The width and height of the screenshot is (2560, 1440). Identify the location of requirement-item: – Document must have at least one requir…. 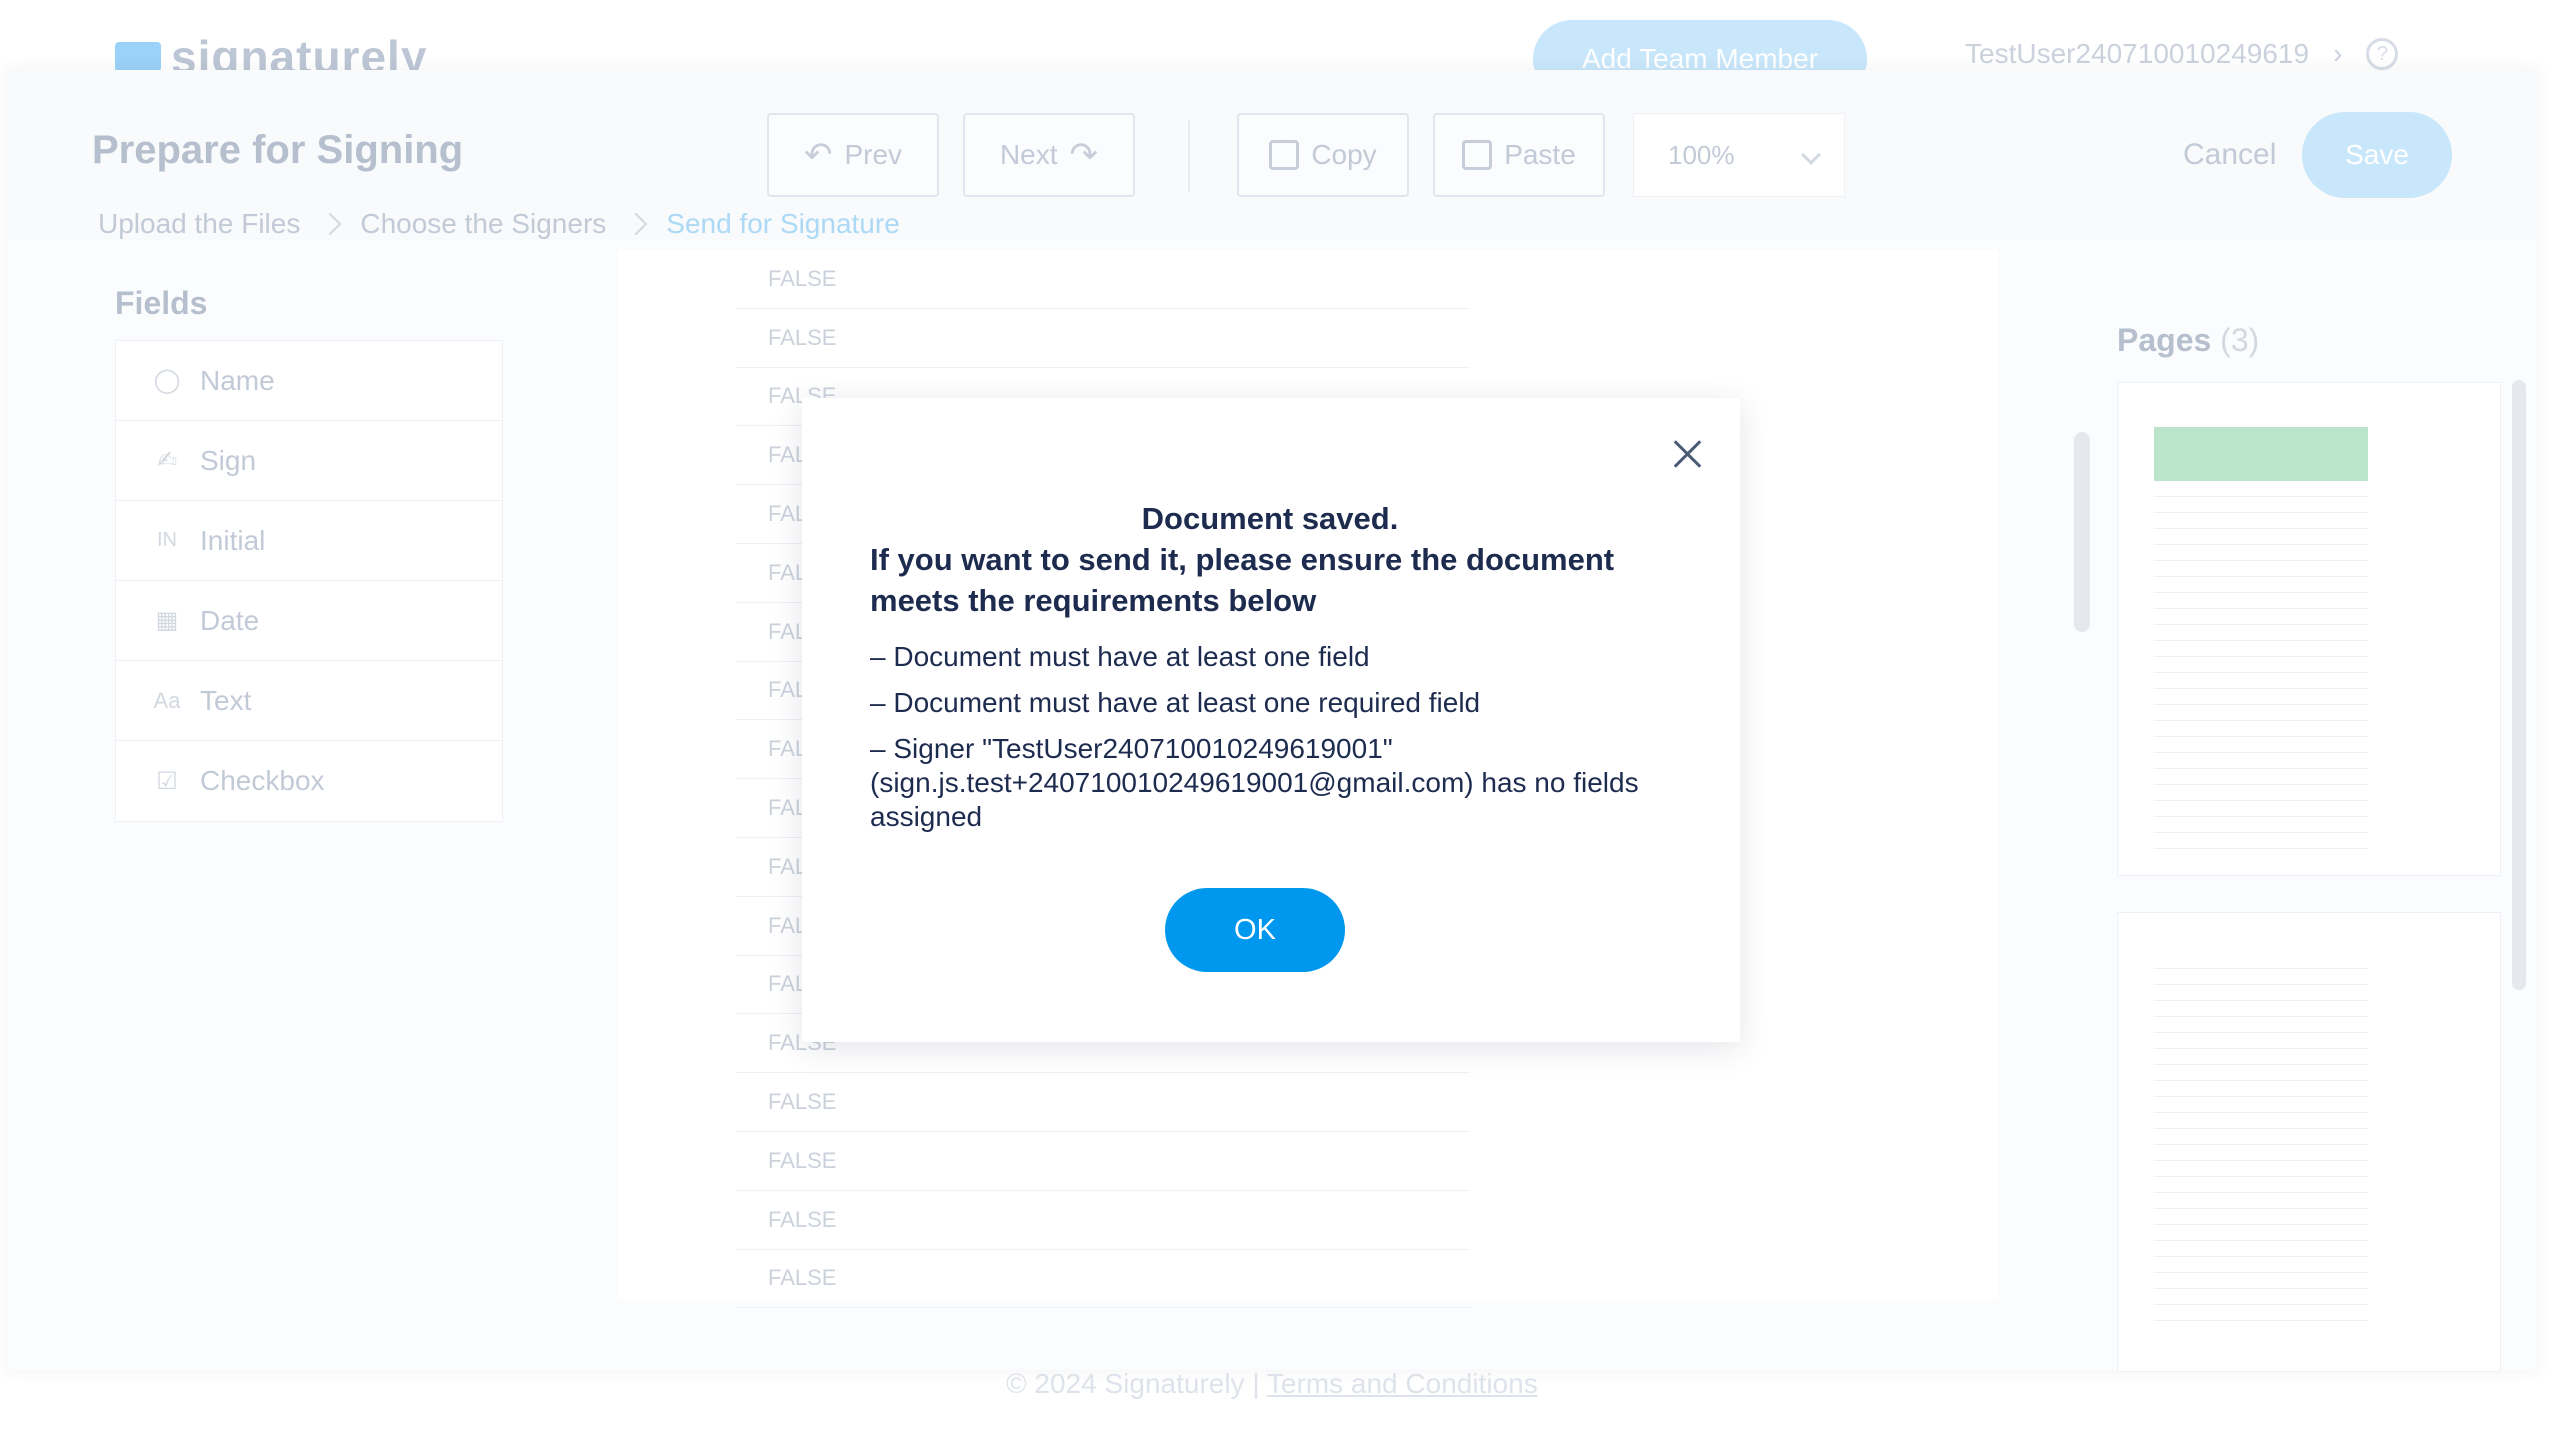
(1175, 702).